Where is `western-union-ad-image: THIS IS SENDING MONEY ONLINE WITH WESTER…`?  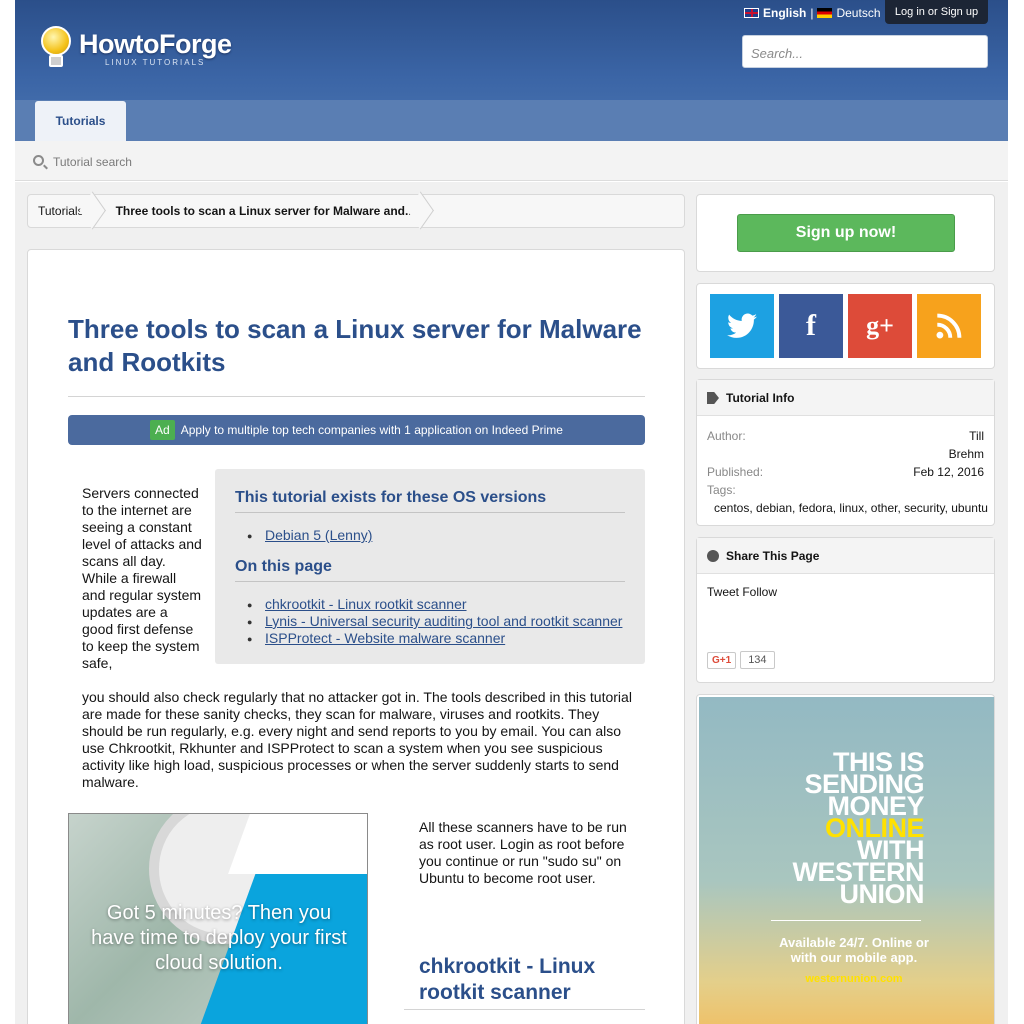
western-union-ad-image: THIS IS SENDING MONEY ONLINE WITH WESTER… is located at coordinates (846, 860).